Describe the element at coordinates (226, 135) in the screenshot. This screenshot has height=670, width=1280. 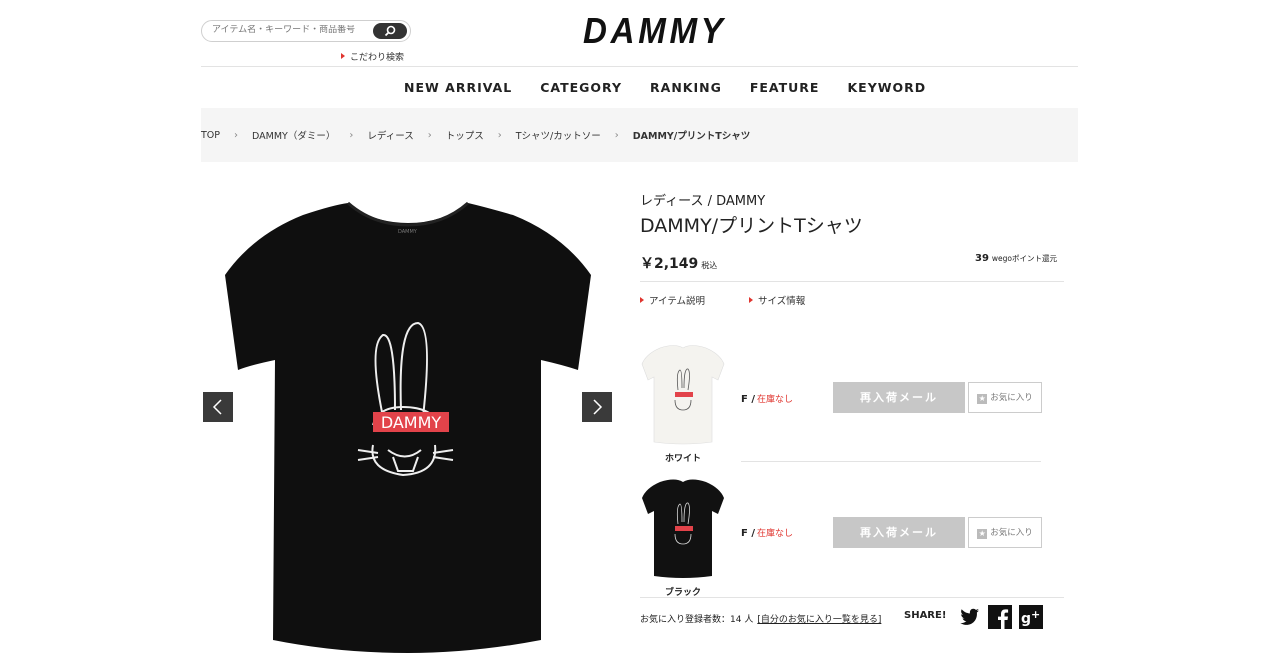
I see `breadcrumb-item: TOP ›` at that location.